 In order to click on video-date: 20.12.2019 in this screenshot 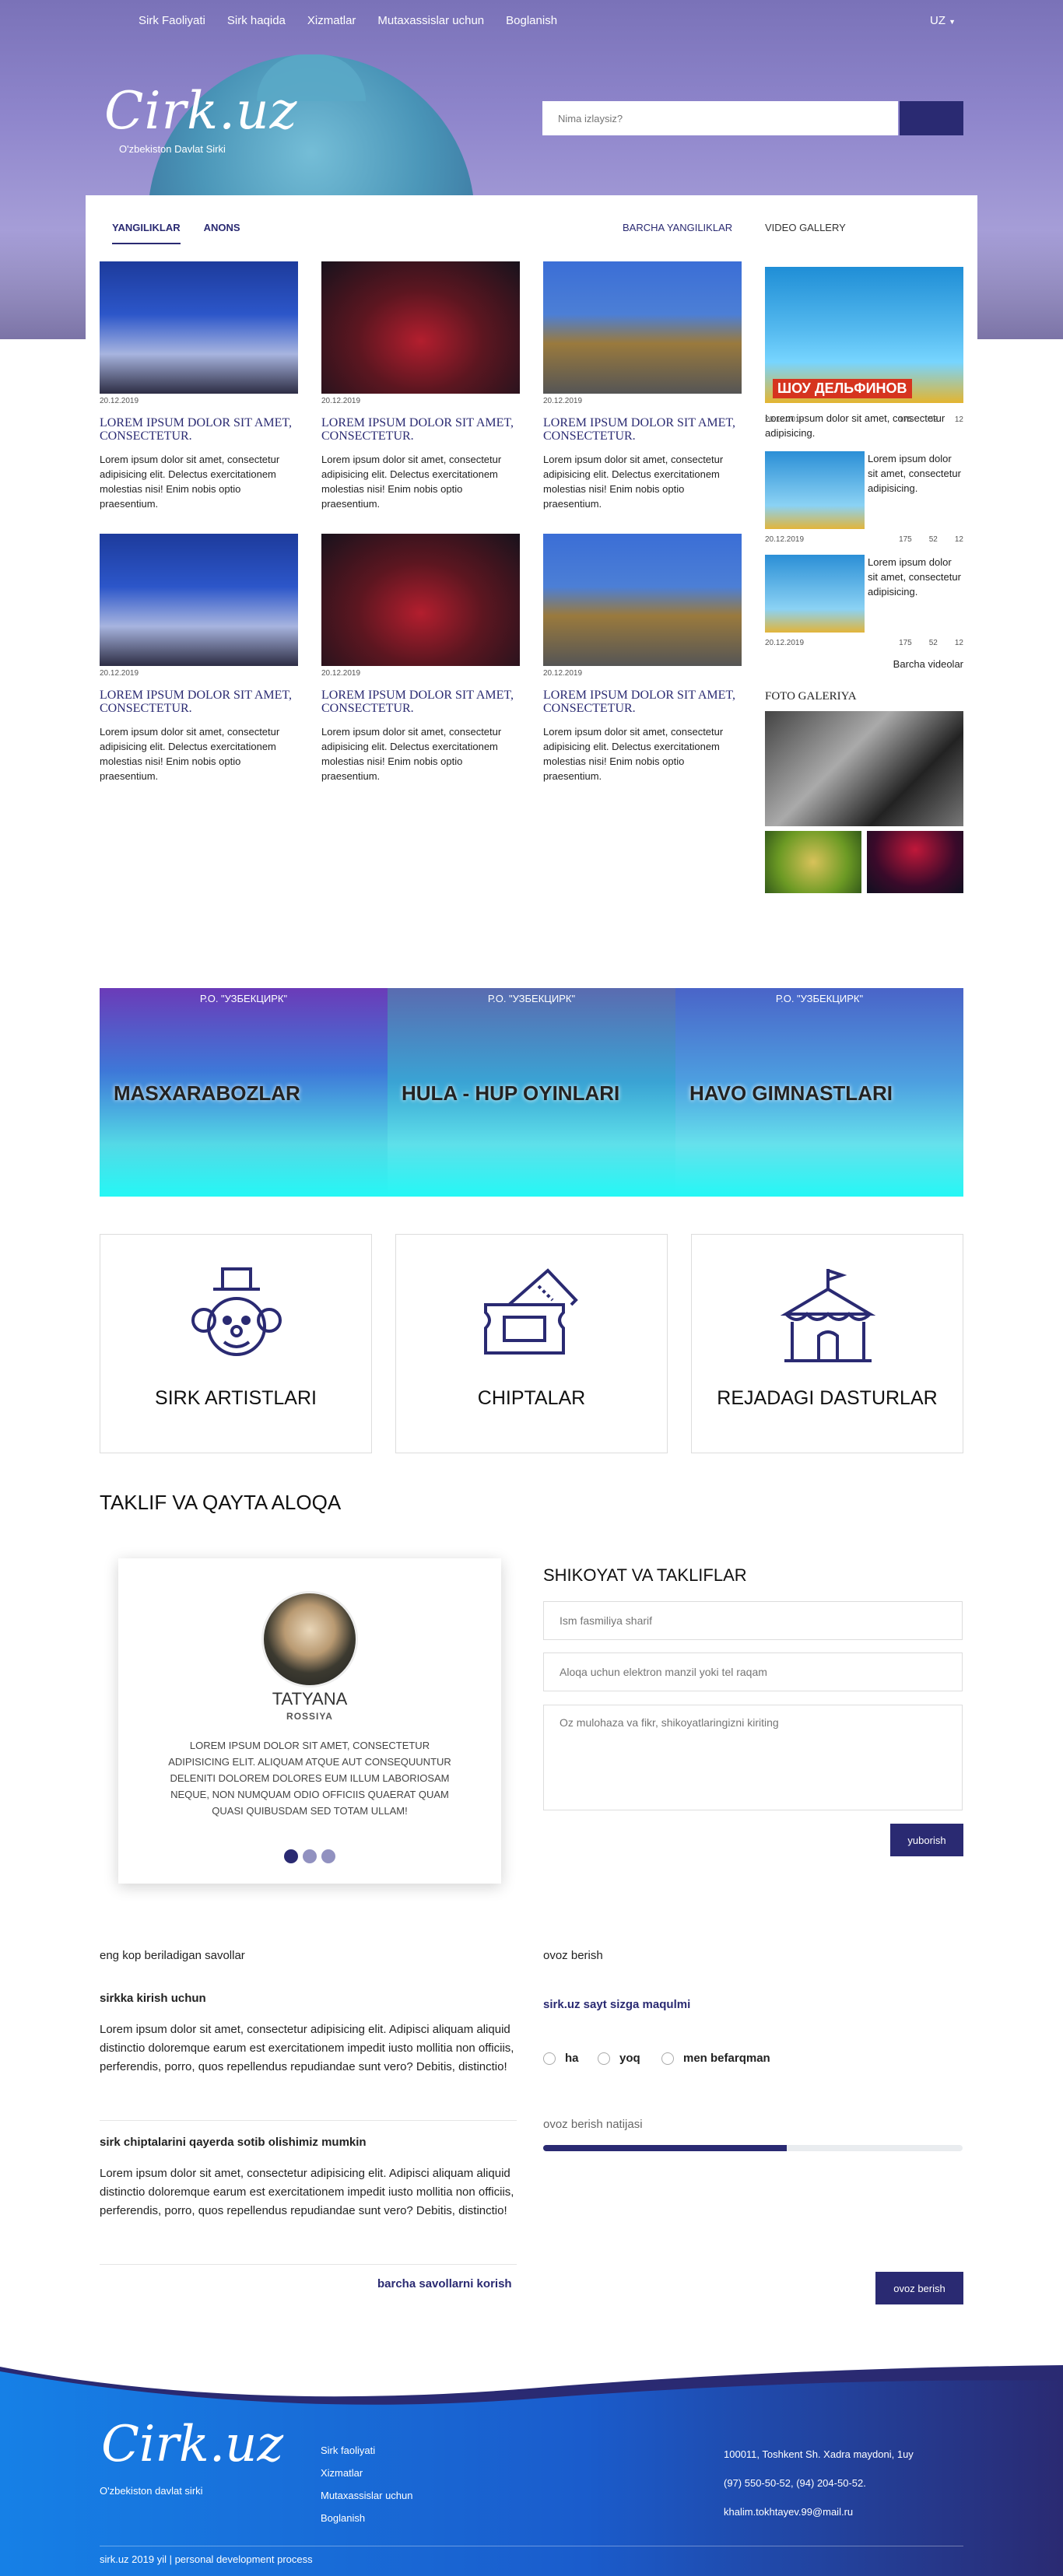, I will do `click(785, 419)`.